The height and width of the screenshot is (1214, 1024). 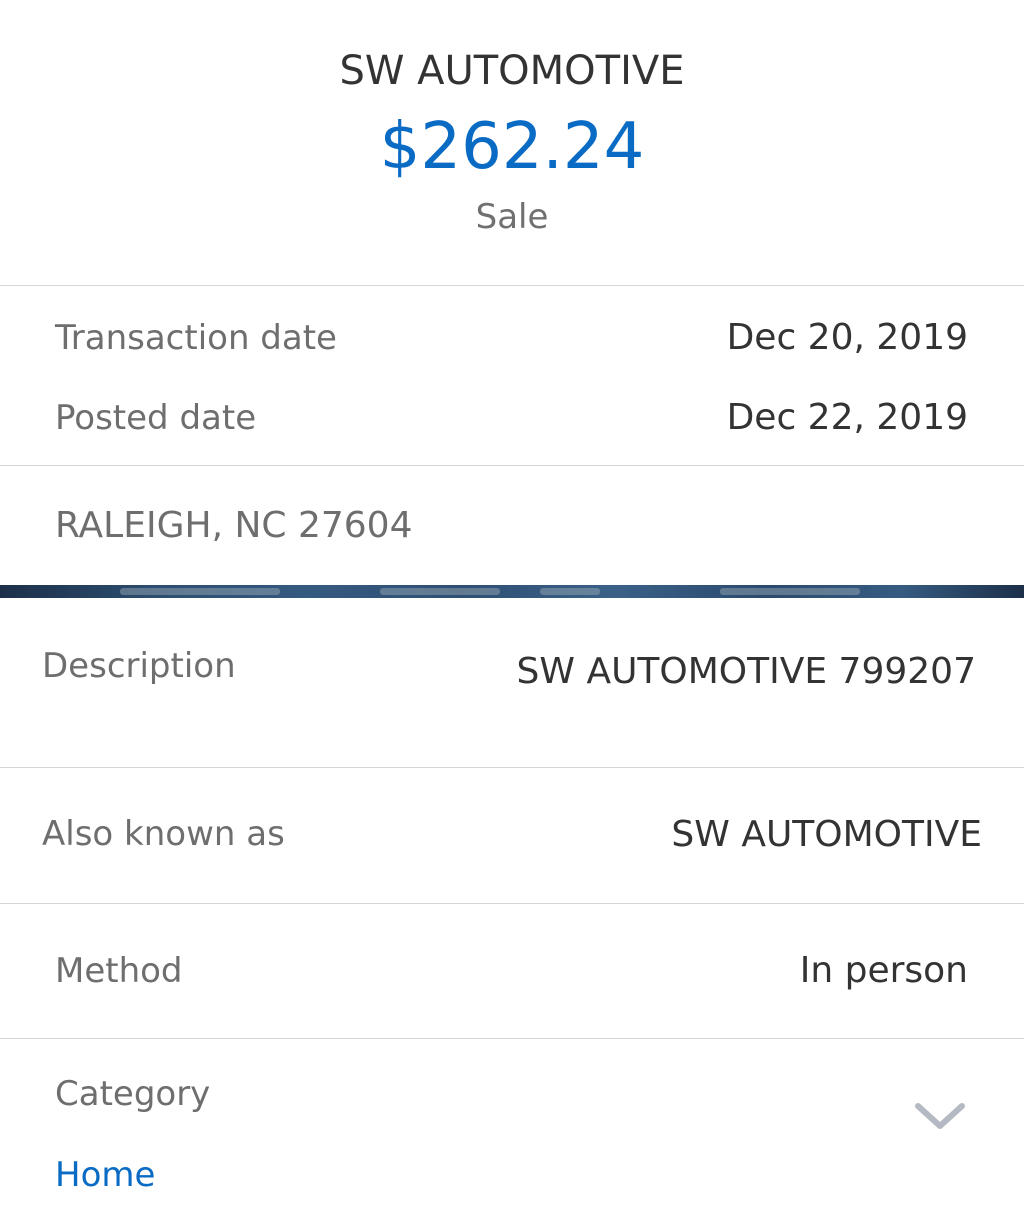 I want to click on description-label: Description, so click(x=139, y=666).